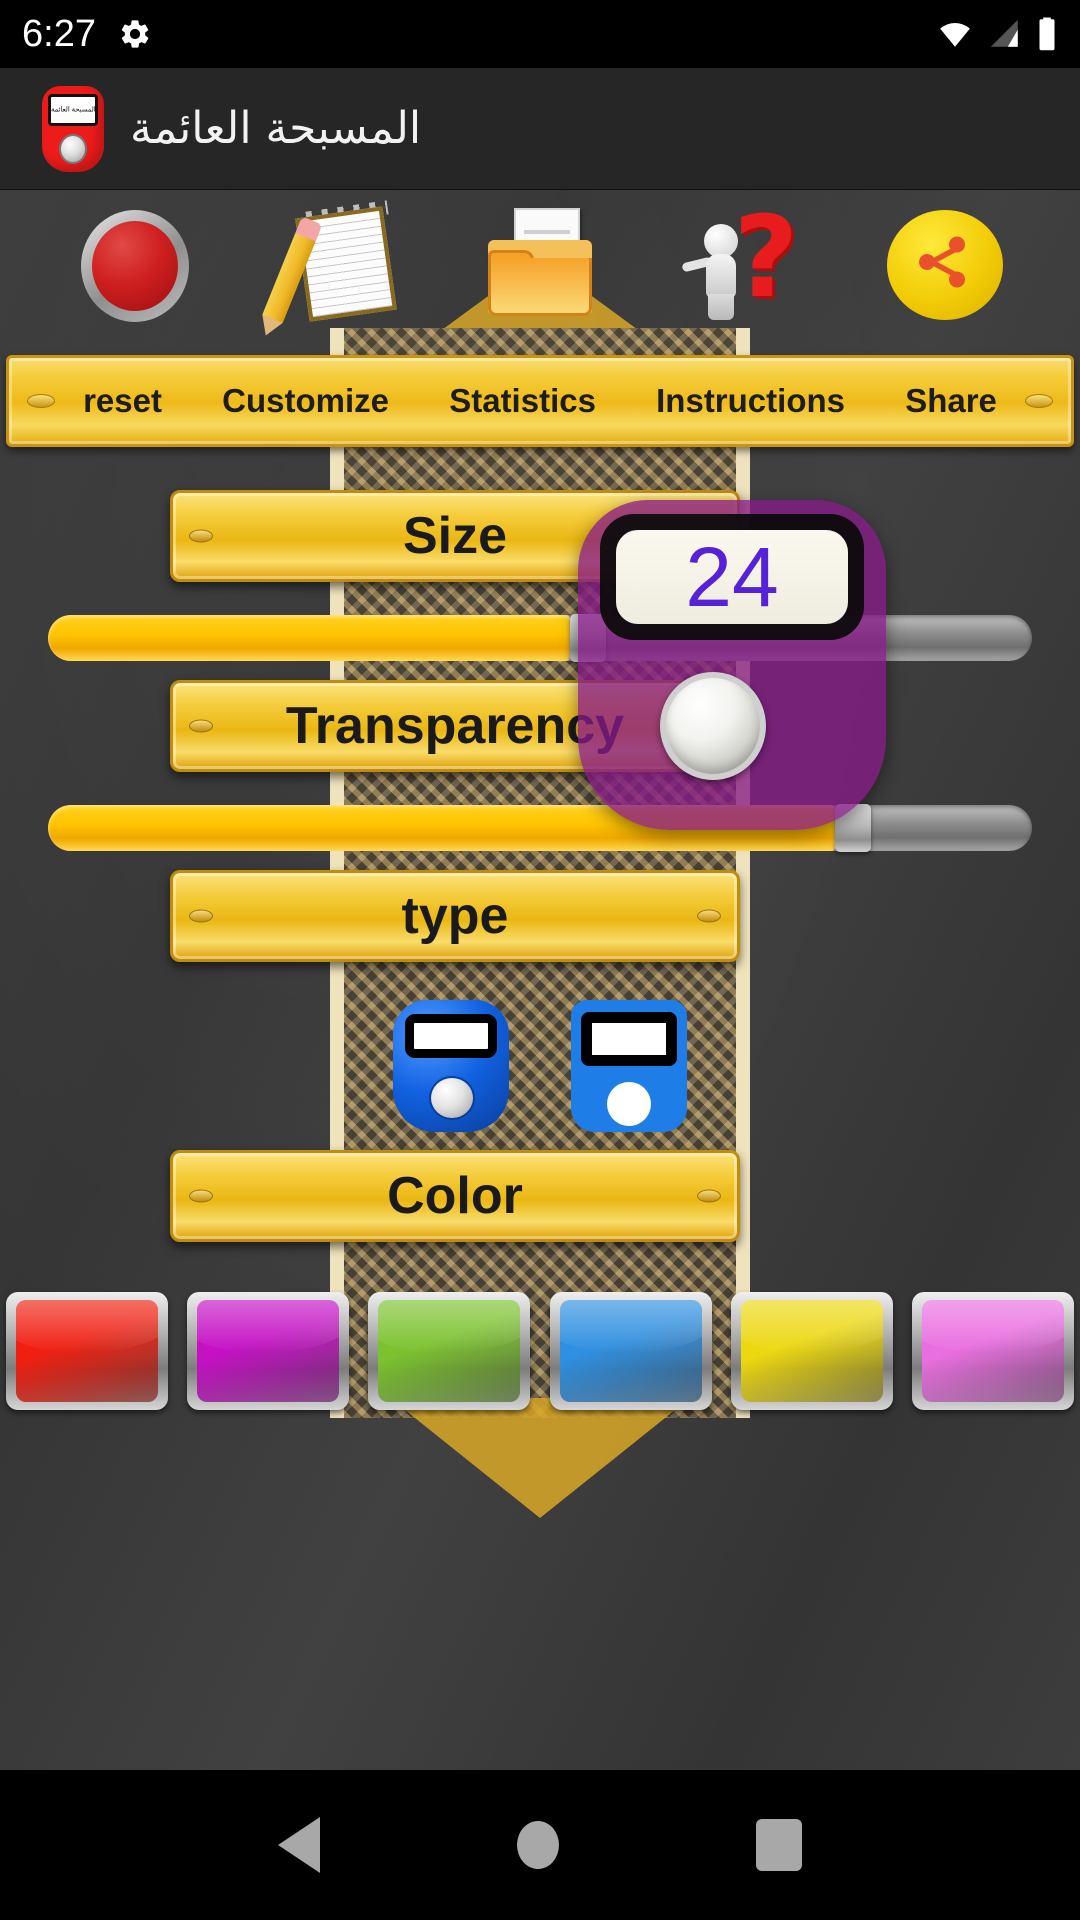 Image resolution: width=1080 pixels, height=1920 pixels. Describe the element at coordinates (299, 1845) in the screenshot. I see `back-icon` at that location.